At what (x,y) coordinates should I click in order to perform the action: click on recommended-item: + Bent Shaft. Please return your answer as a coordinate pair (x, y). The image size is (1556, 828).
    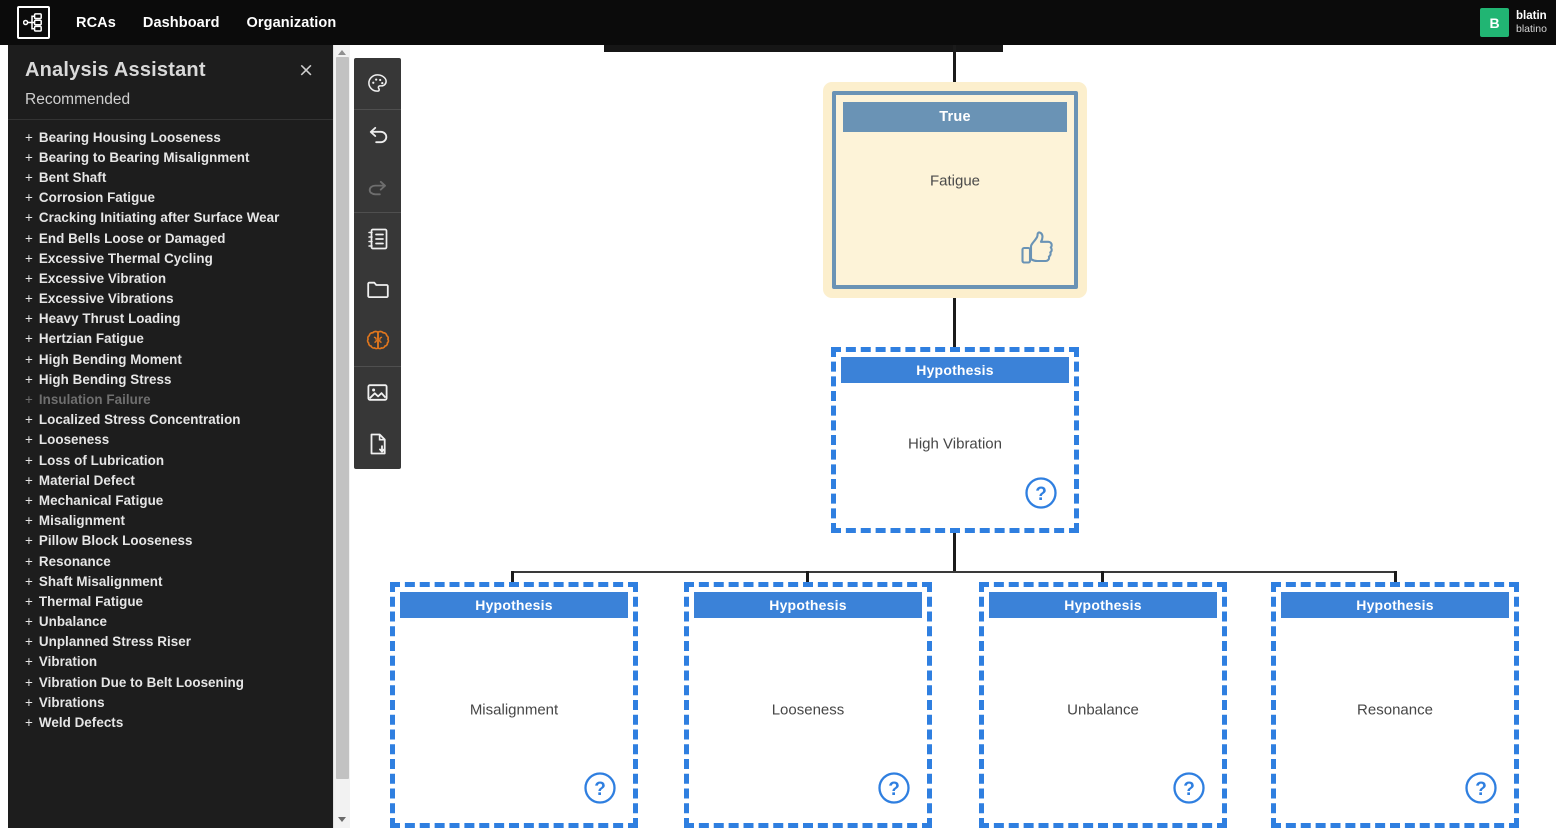
    Looking at the image, I should click on (170, 177).